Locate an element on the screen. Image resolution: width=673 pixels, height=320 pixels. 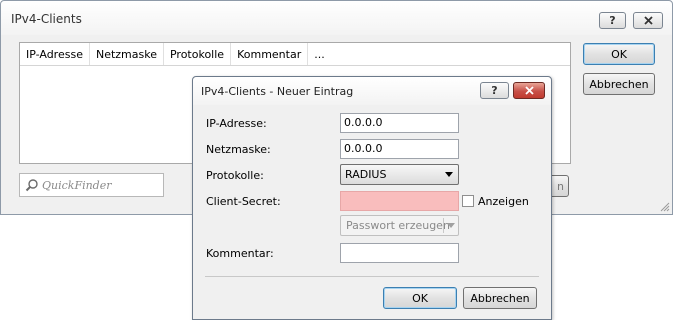
column-header-comment: Kommentar is located at coordinates (270, 54).